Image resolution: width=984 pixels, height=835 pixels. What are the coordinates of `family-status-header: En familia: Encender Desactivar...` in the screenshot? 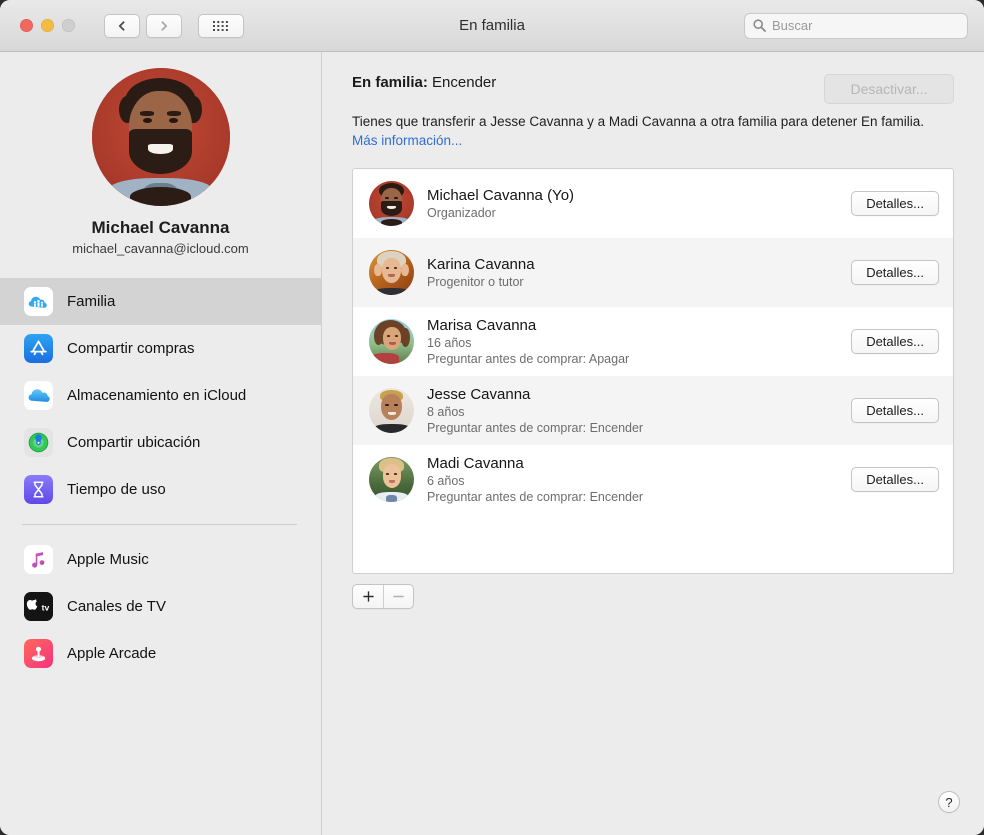 It's located at (653, 89).